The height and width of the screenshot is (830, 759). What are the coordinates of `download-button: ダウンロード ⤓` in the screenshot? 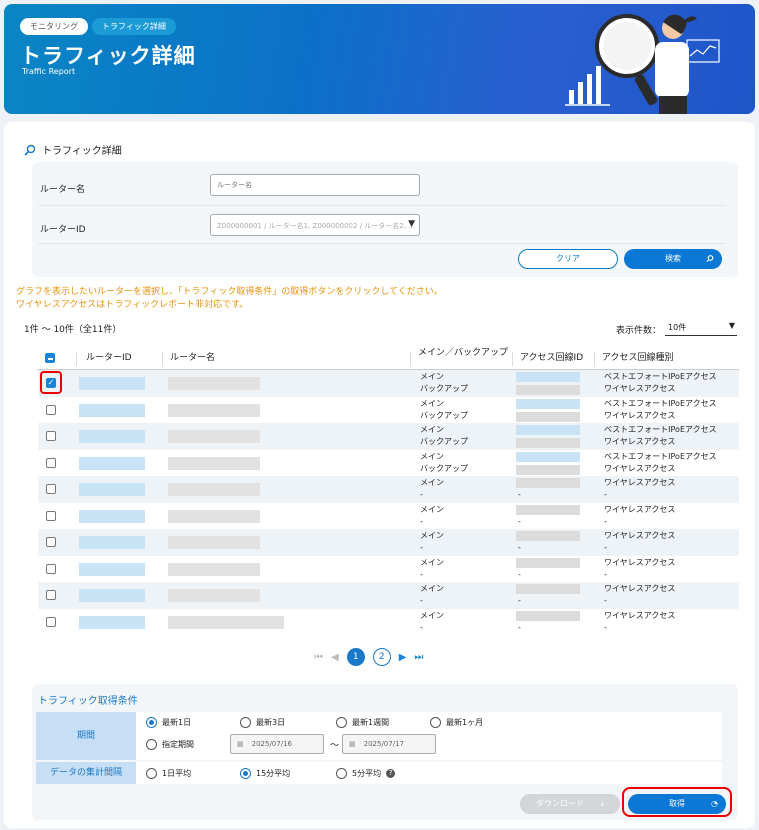 It's located at (570, 804).